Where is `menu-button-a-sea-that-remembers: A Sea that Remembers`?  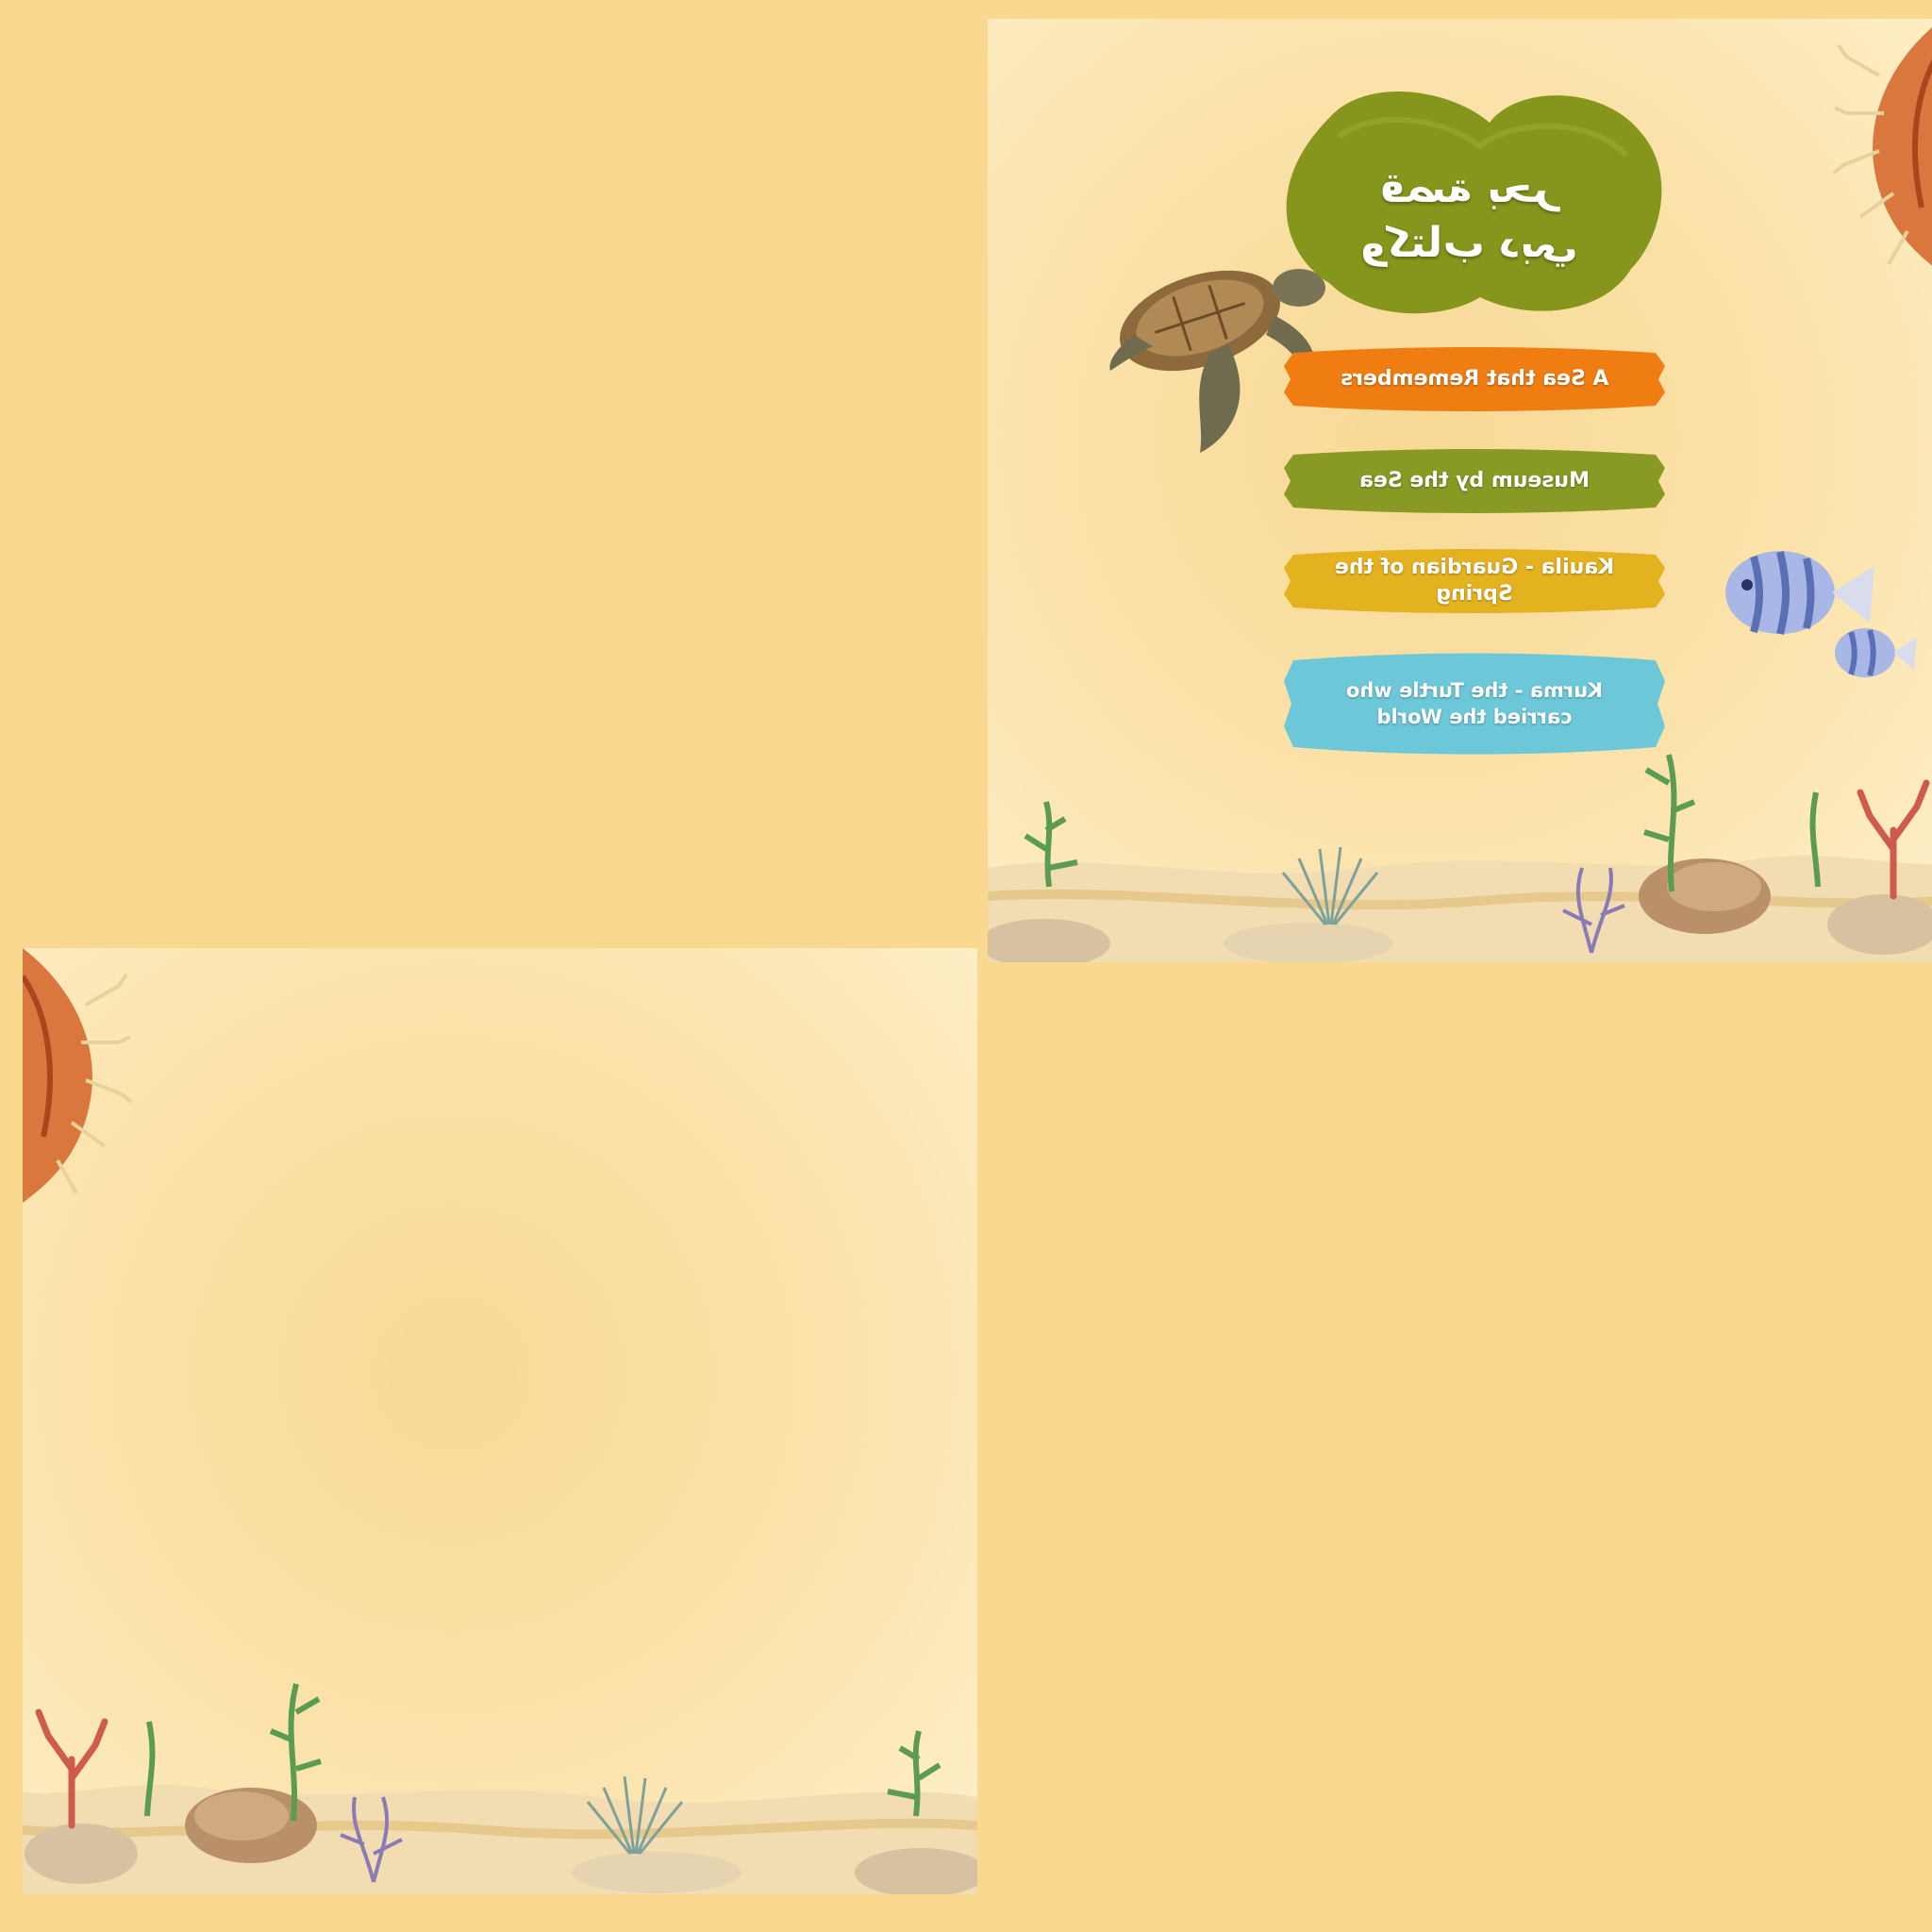
menu-button-a-sea-that-remembers: A Sea that Remembers is located at coordinates (1474, 379).